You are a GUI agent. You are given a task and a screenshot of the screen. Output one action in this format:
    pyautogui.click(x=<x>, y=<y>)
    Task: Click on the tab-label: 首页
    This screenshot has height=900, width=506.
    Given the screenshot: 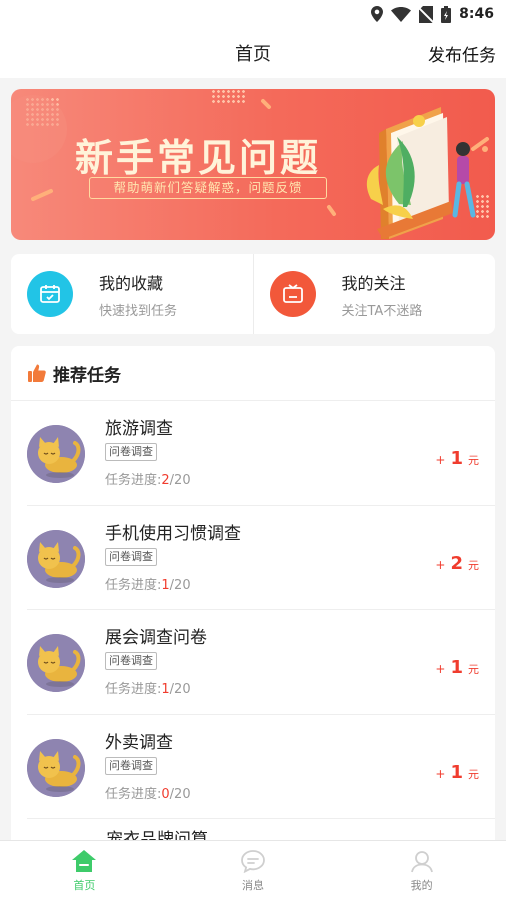 What is the action you would take?
    pyautogui.click(x=84, y=885)
    